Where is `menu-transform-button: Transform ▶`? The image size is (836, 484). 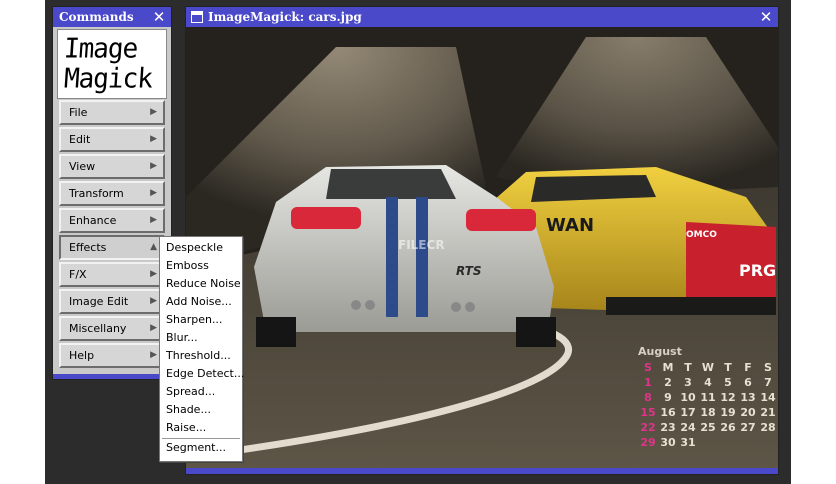 menu-transform-button: Transform ▶ is located at coordinates (112, 193).